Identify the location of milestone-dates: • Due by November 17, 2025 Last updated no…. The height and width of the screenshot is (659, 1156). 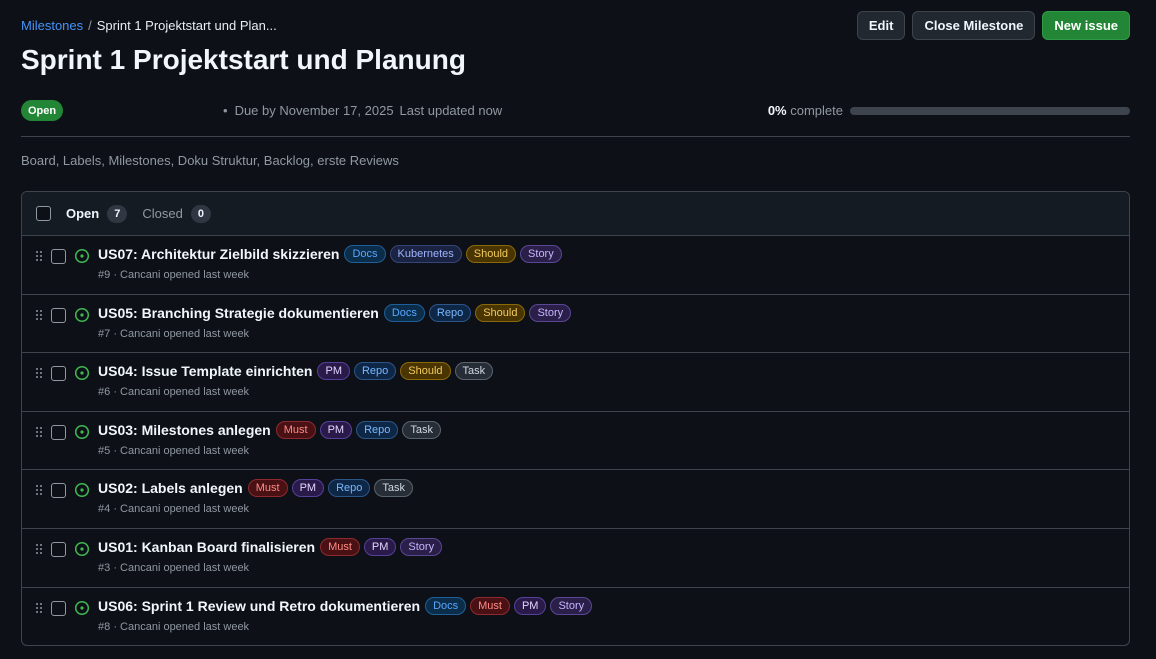
(362, 110).